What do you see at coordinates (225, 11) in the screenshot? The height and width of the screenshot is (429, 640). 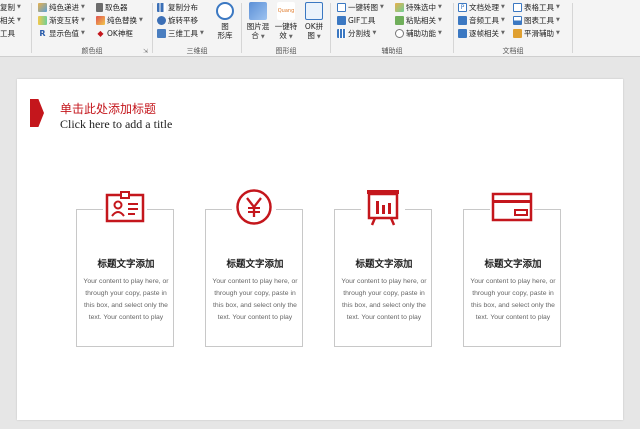 I see `hexagon-library-icon` at bounding box center [225, 11].